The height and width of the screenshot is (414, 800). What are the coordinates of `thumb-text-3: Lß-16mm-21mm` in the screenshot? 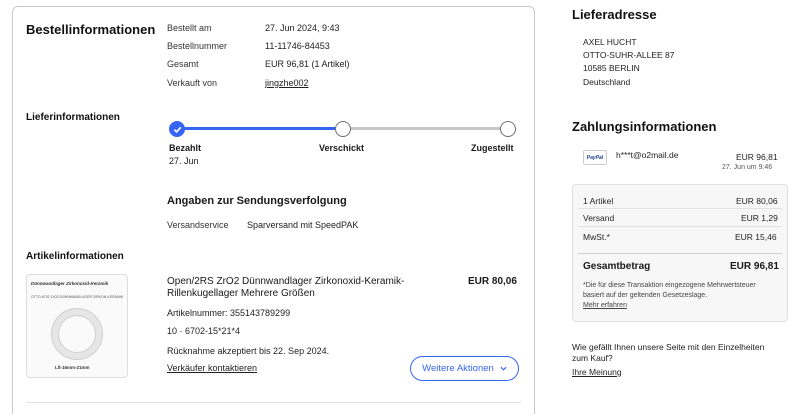 It's located at (72, 367).